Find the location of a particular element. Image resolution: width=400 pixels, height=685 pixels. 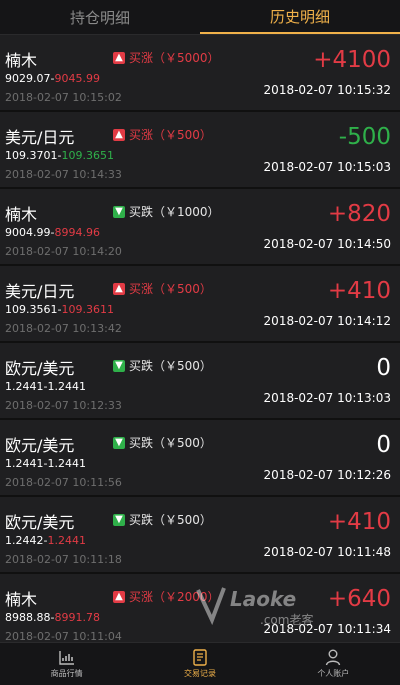

open-price: 109.3561 is located at coordinates (31, 309).